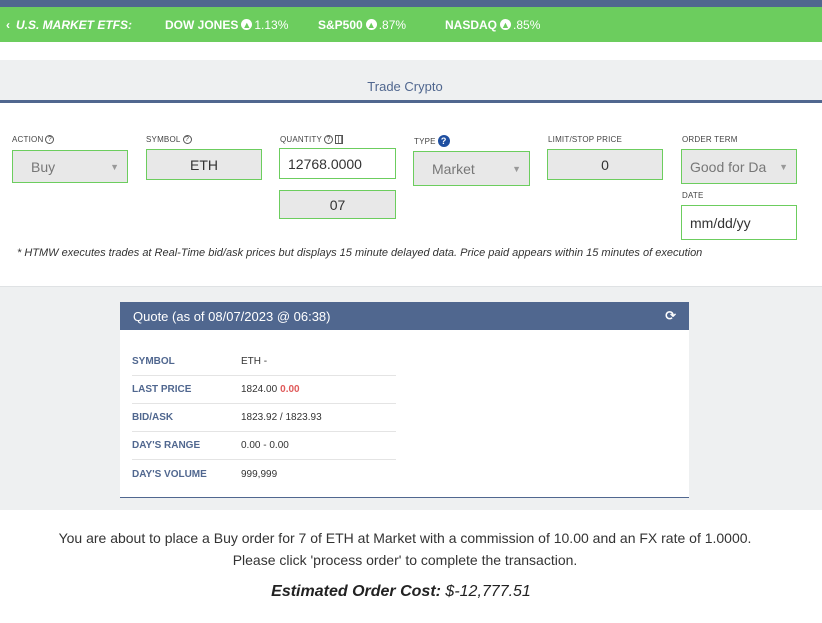  Describe the element at coordinates (202, 24) in the screenshot. I see `ticker-dow-name: DOW JONES` at that location.